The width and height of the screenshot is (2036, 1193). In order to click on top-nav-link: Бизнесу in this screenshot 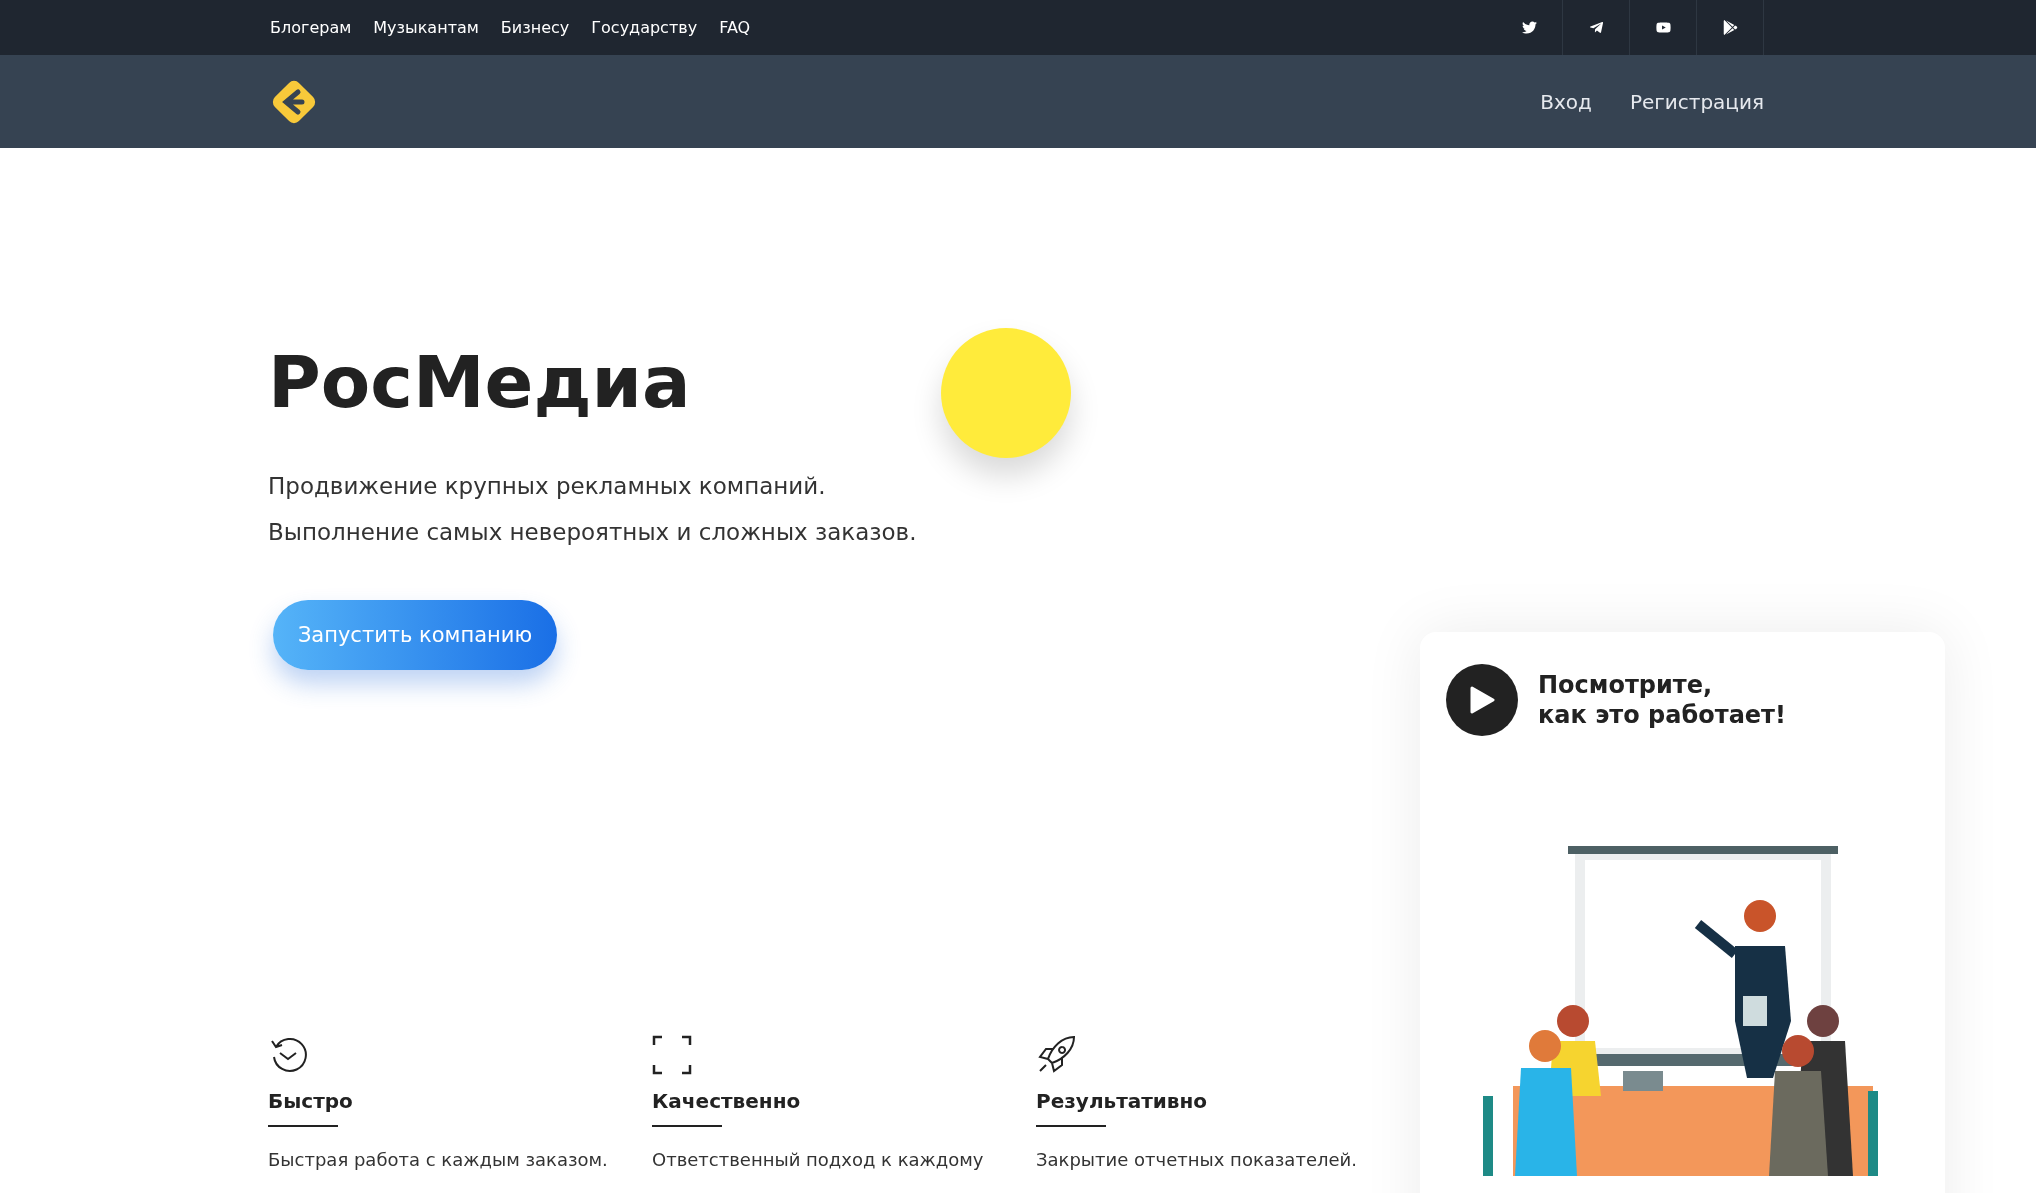, I will do `click(535, 27)`.